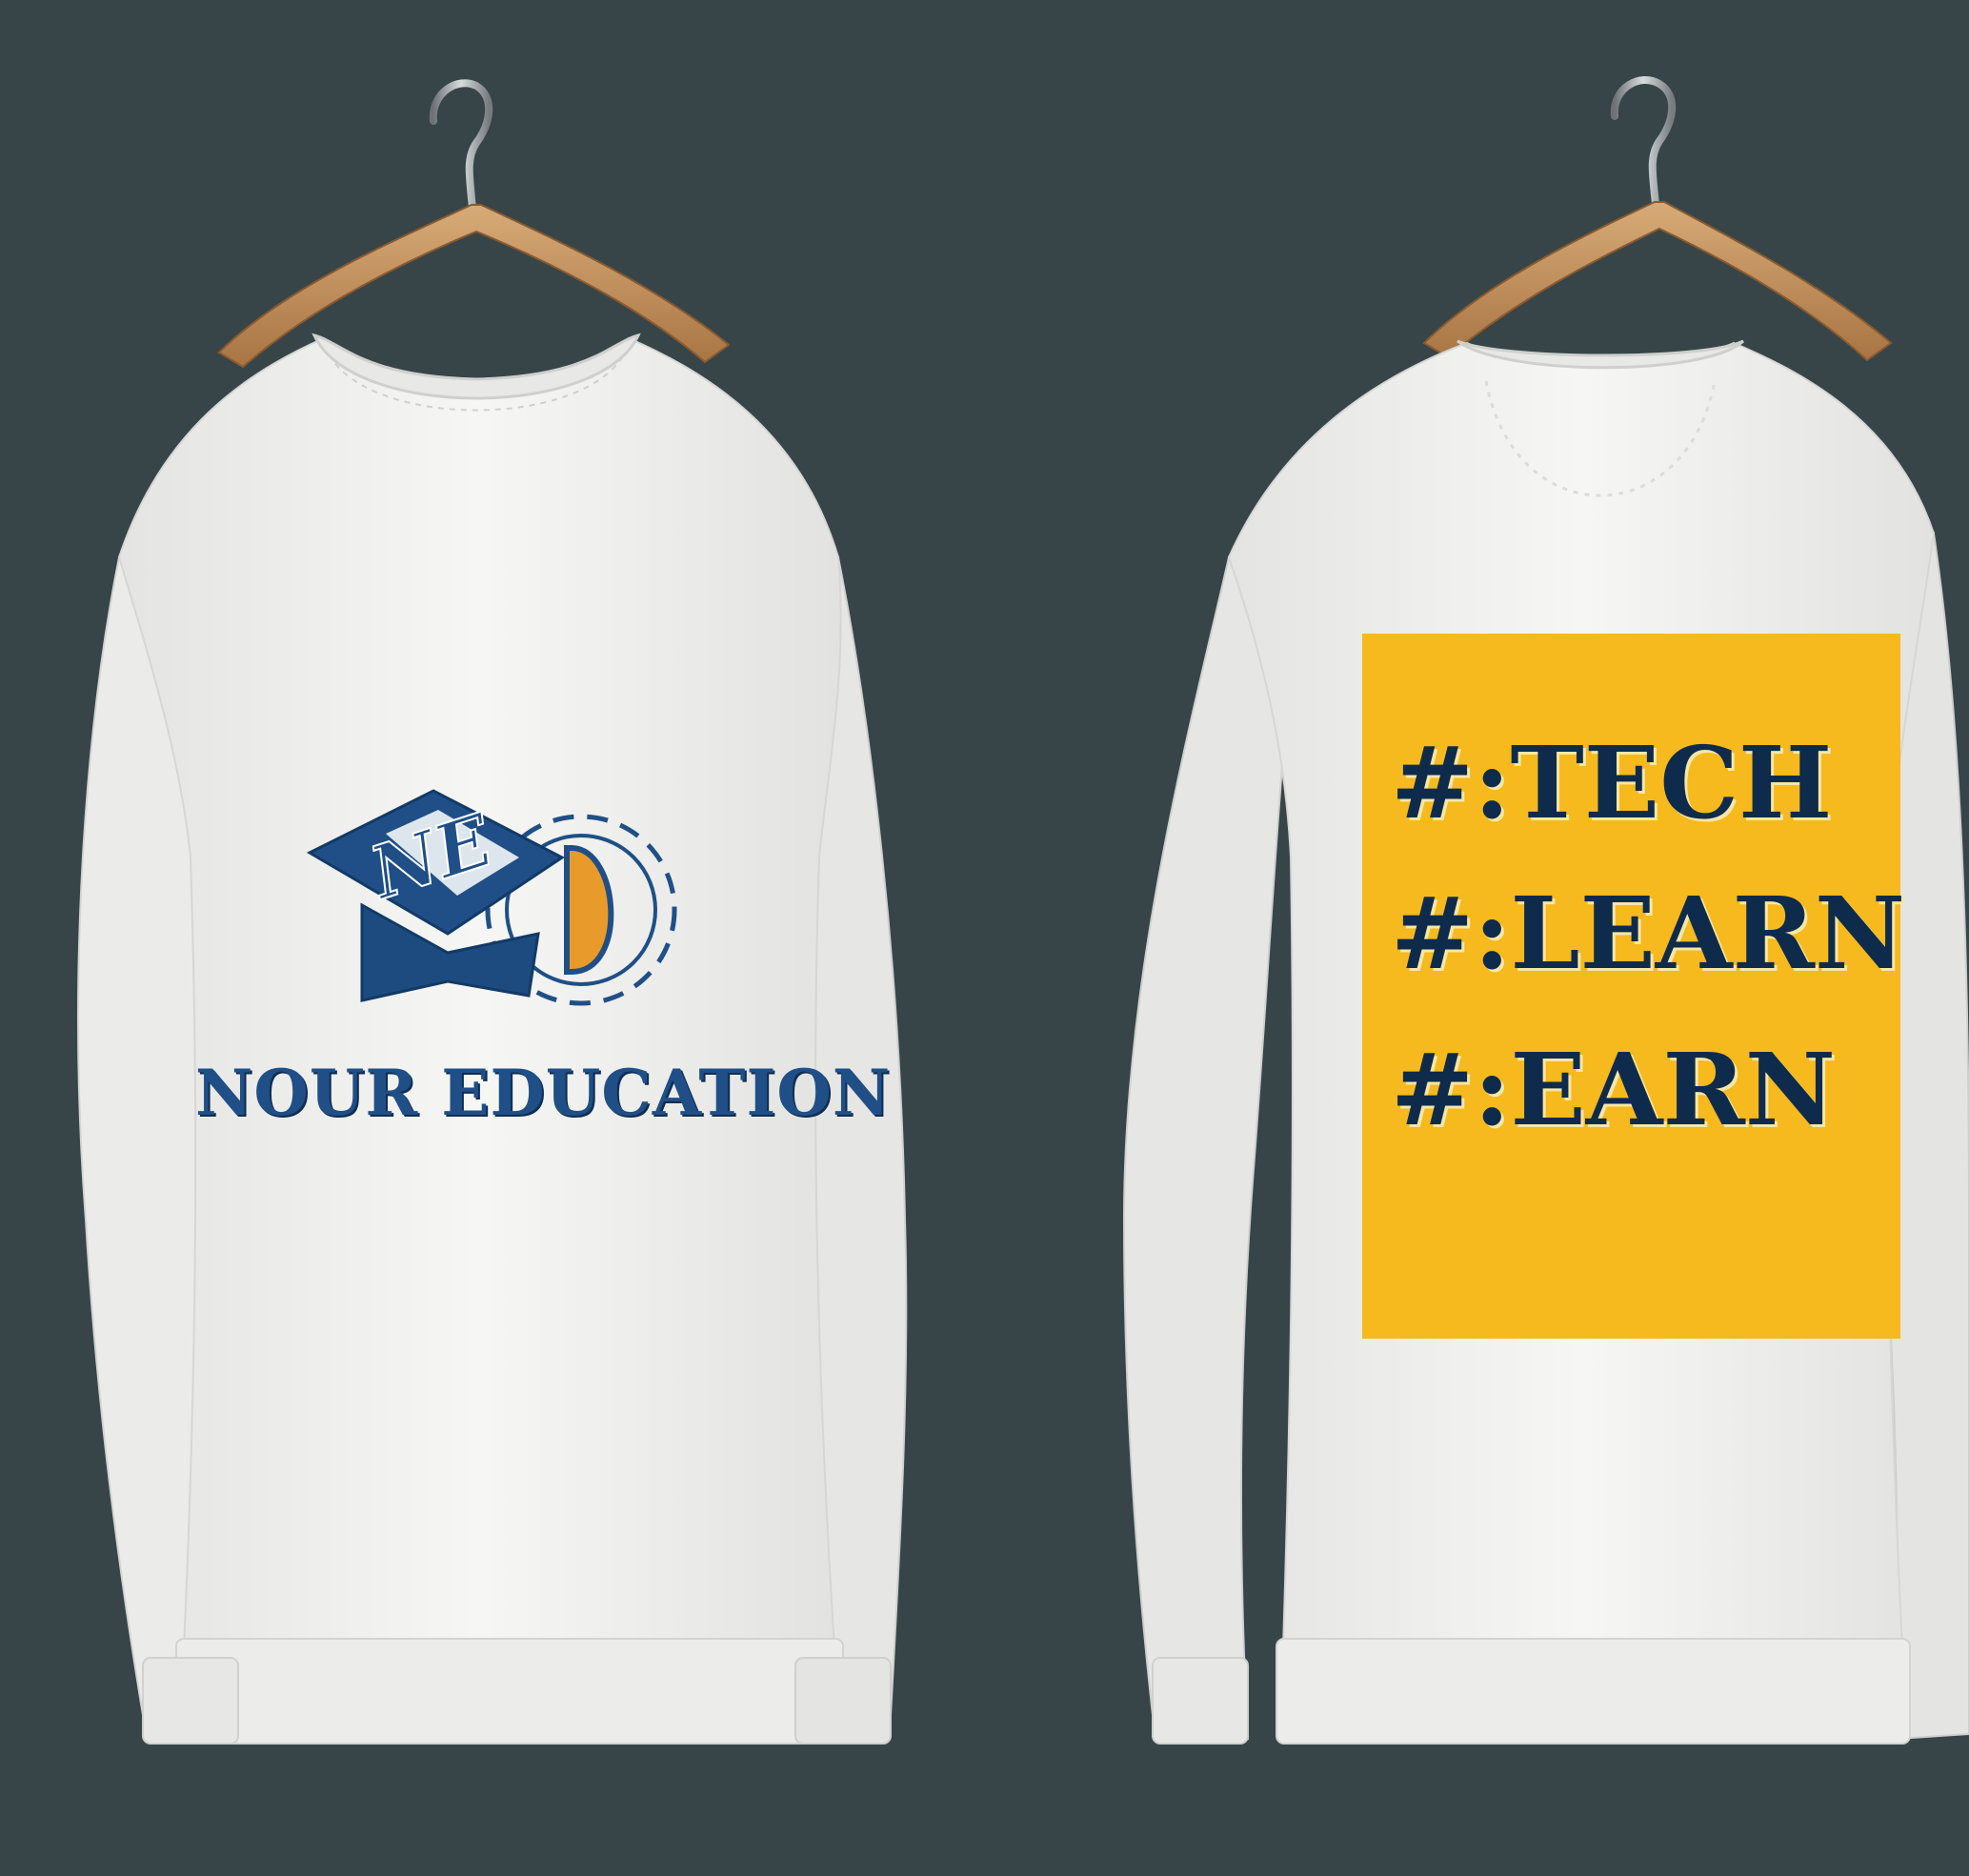 The image size is (1969, 1876). I want to click on left-hanger, so click(474, 224).